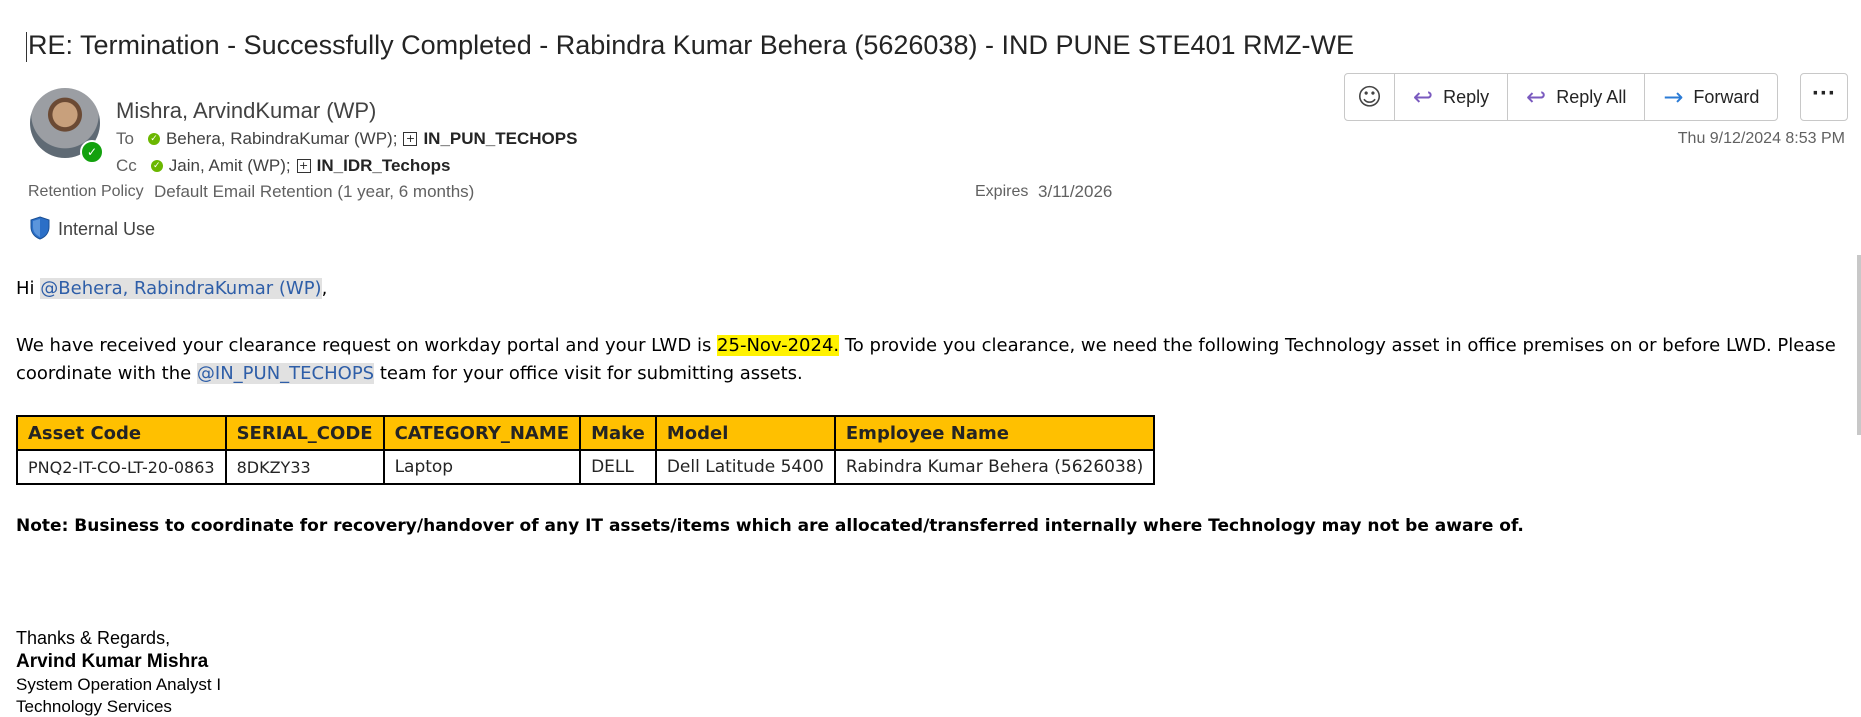 Image resolution: width=1861 pixels, height=717 pixels. I want to click on retention-label: Retention Policy, so click(86, 191).